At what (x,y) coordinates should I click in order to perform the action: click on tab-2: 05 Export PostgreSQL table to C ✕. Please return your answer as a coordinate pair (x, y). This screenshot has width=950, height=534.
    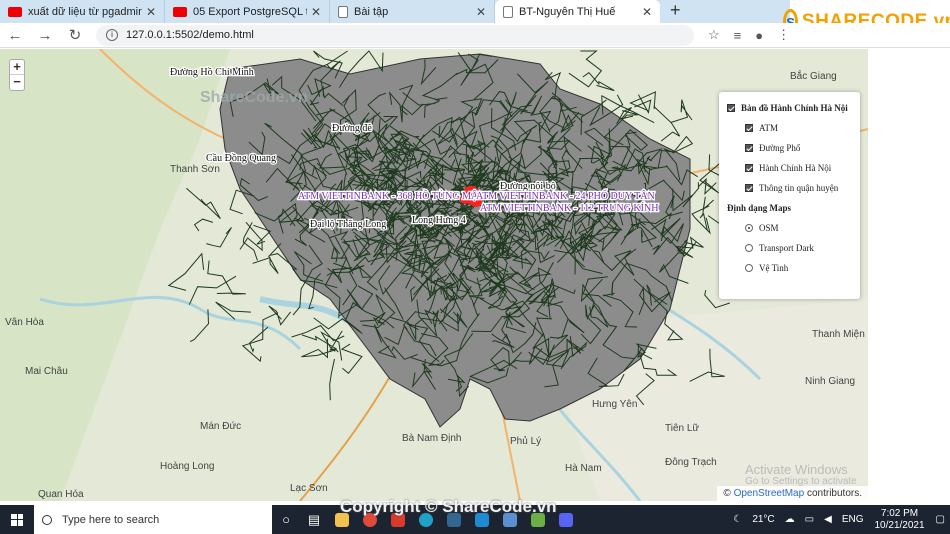
    Looking at the image, I should click on (247, 11).